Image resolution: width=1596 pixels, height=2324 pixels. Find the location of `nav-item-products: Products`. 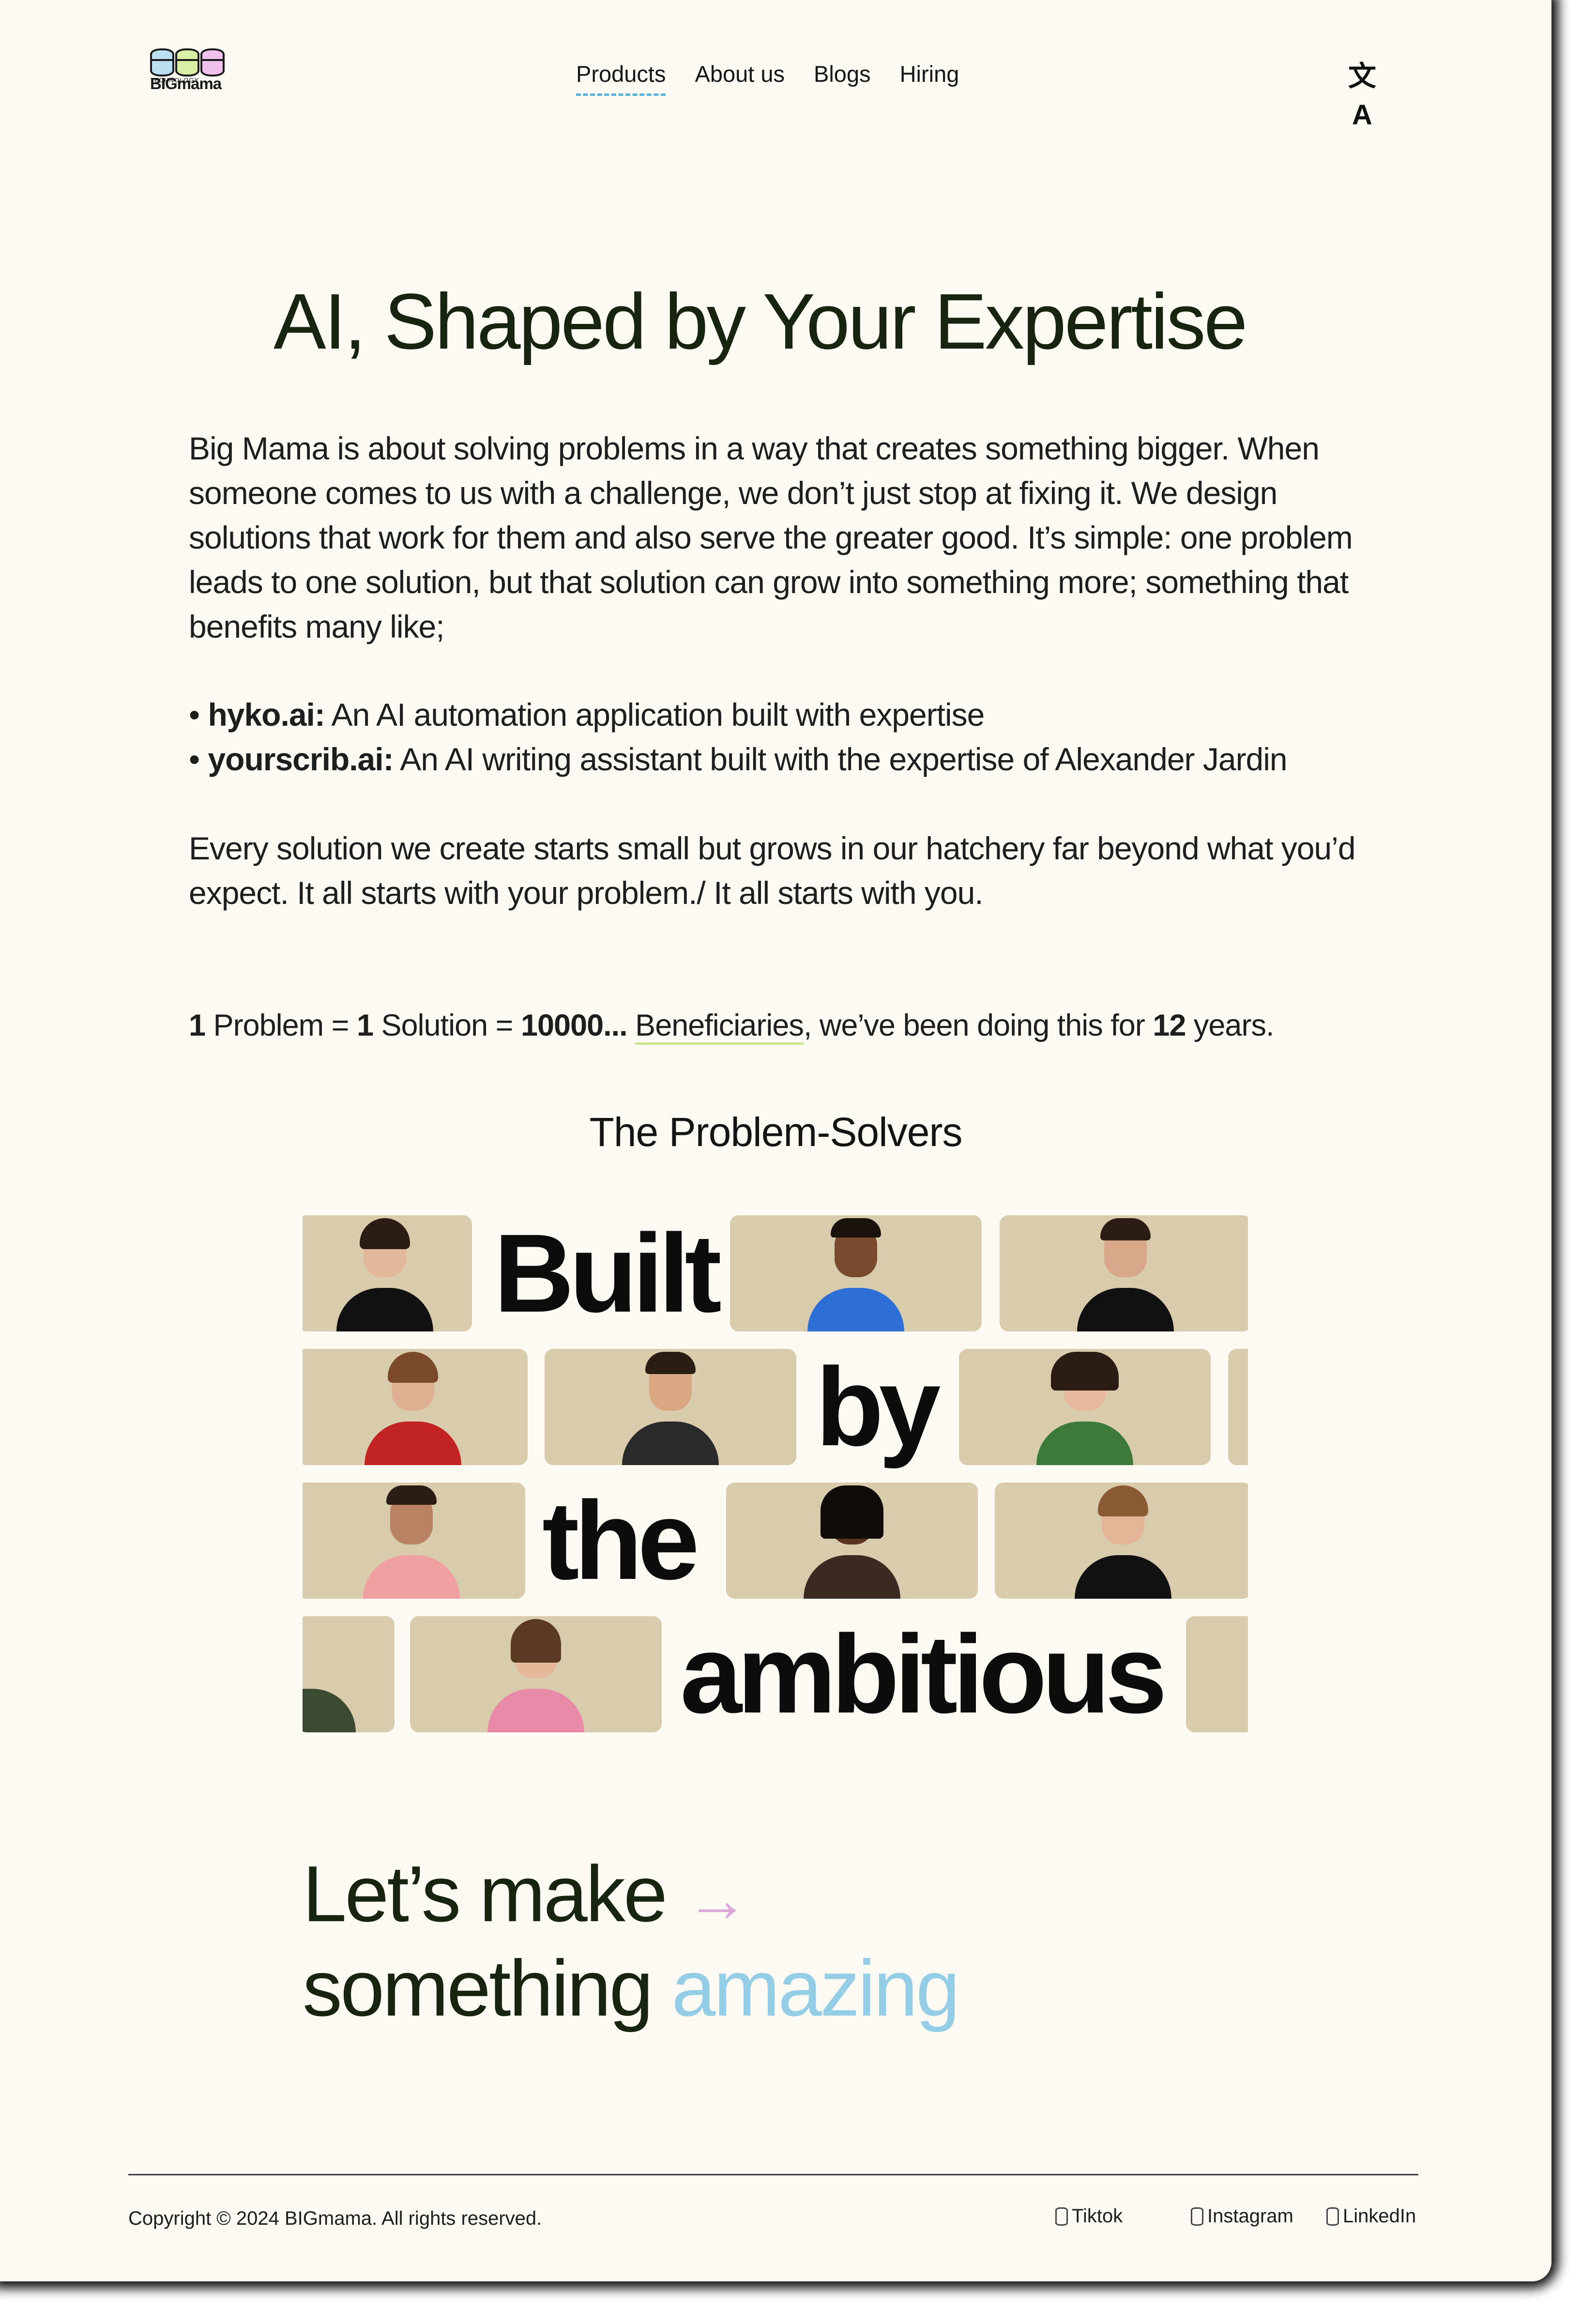

nav-item-products: Products is located at coordinates (621, 79).